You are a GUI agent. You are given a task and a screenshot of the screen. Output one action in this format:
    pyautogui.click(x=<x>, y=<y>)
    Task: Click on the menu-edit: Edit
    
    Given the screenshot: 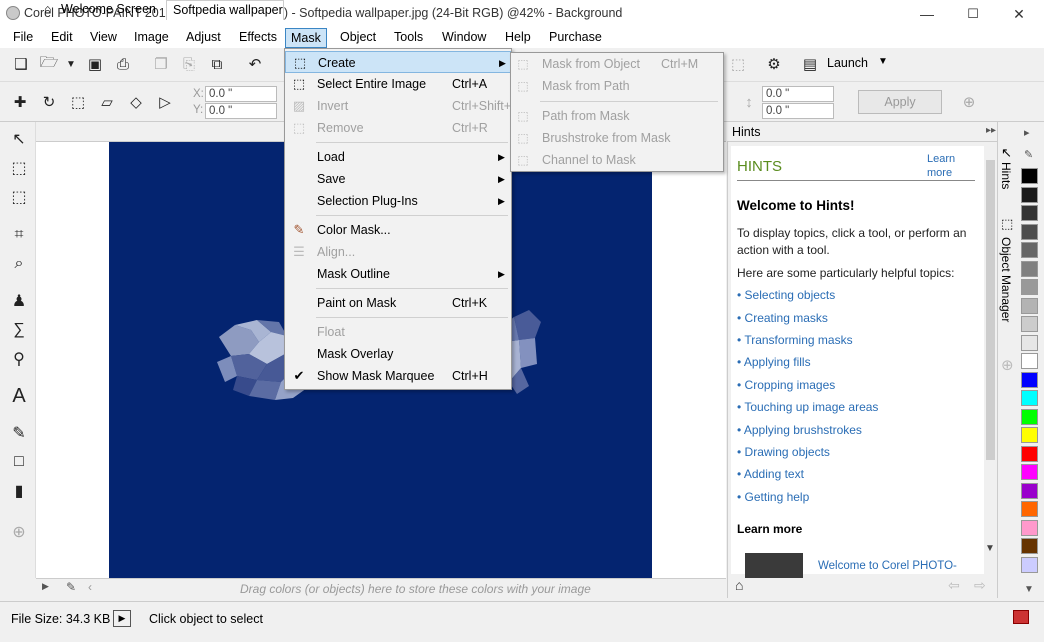 What is the action you would take?
    pyautogui.click(x=62, y=38)
    